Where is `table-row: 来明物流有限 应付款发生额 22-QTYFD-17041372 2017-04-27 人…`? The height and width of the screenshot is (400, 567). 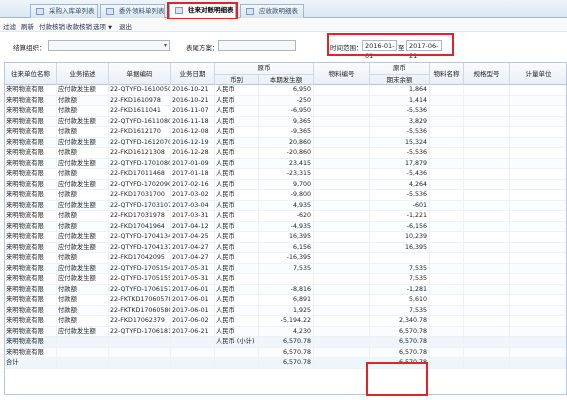
table-row: 来明物流有限 应付款发生额 22-QTYFD-17041372 2017-04-27 人… is located at coordinates (285, 247).